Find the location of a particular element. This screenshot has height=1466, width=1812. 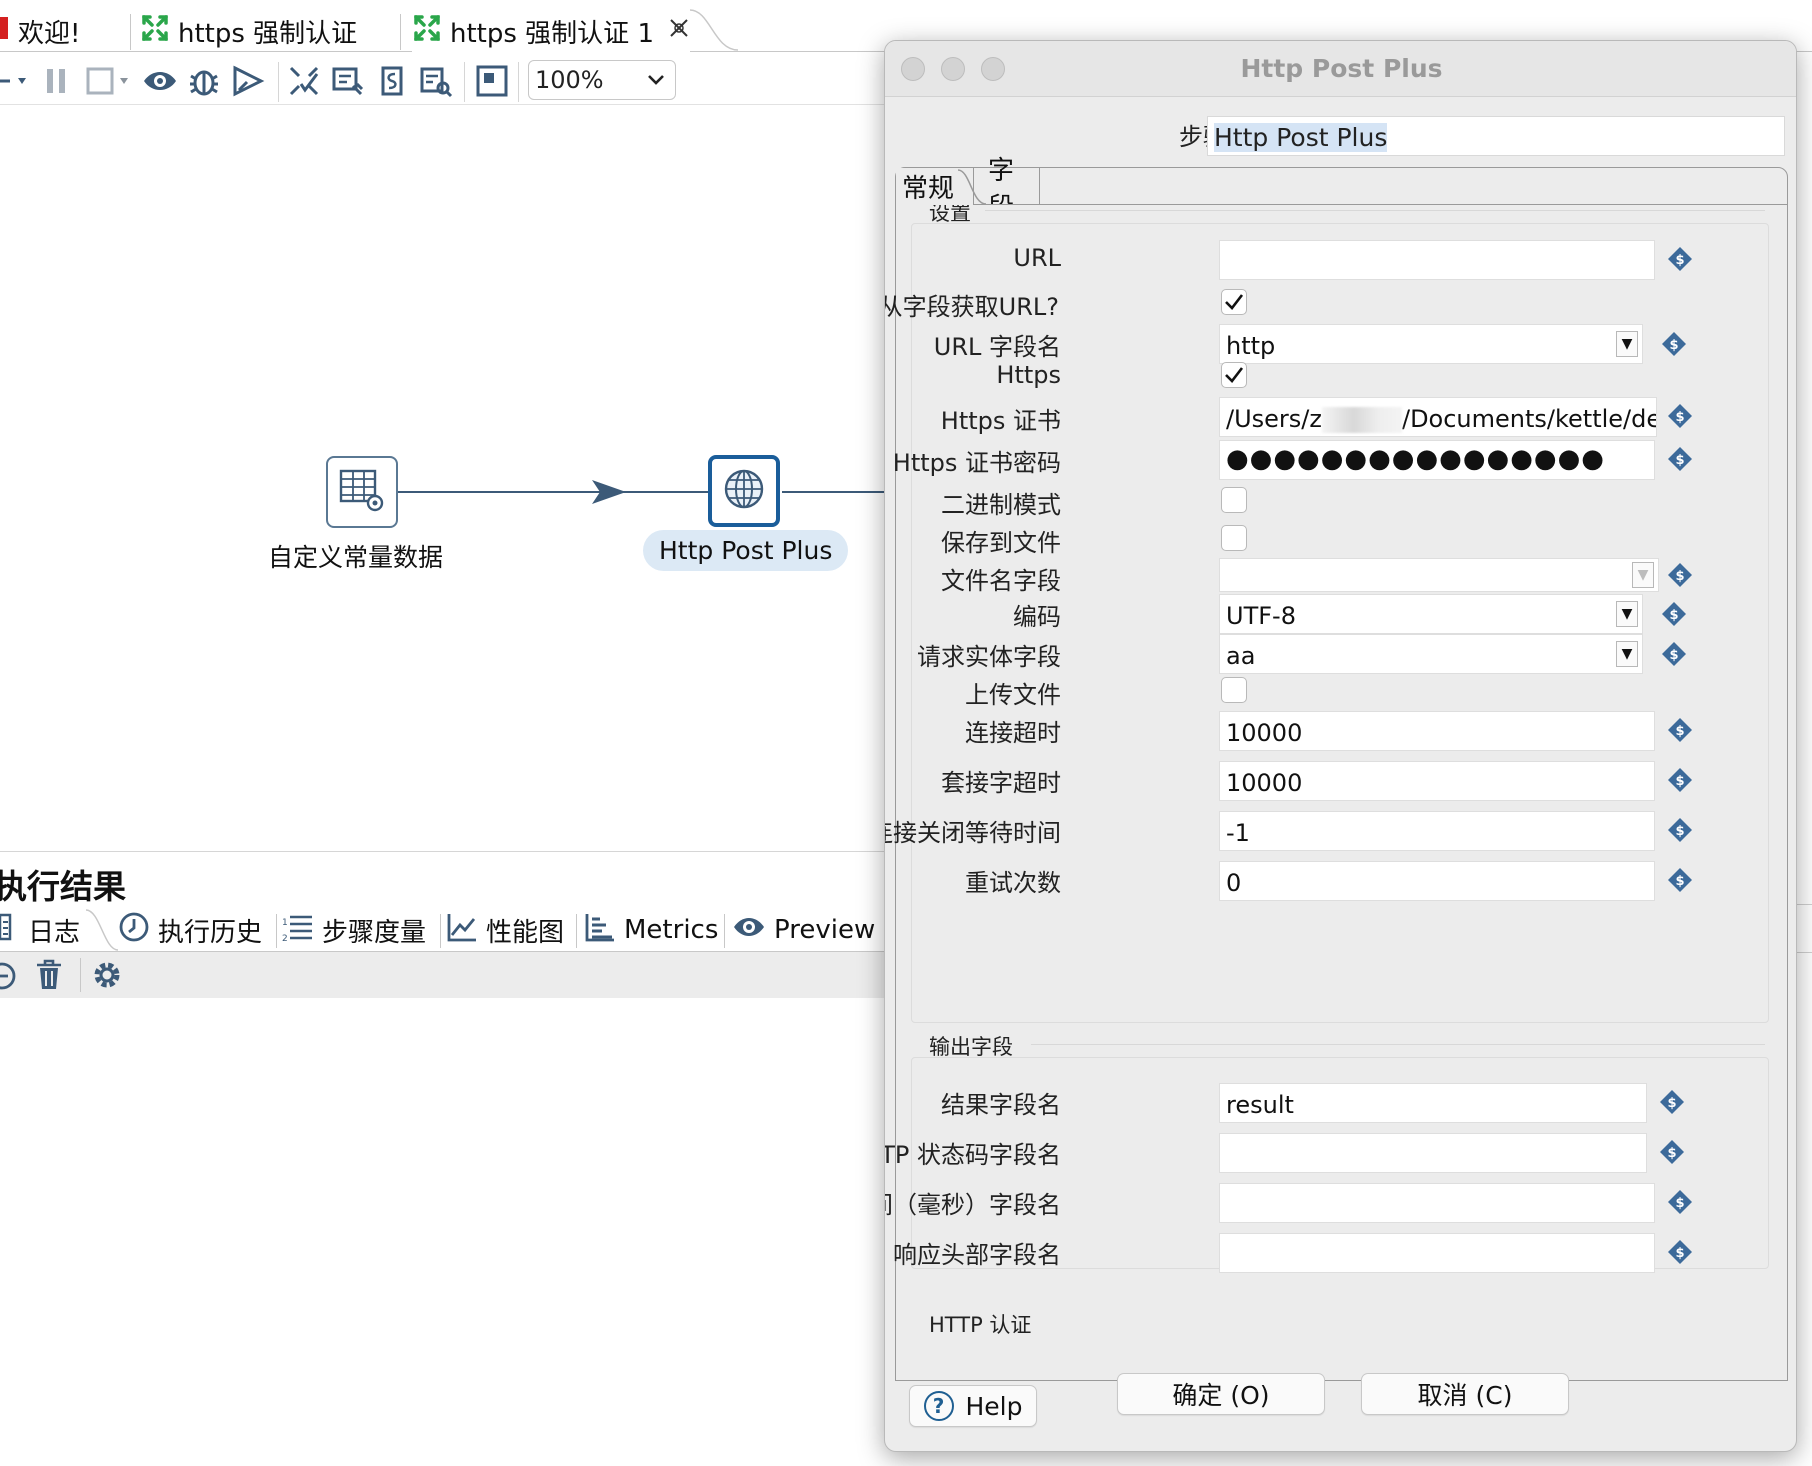

cancel-button: 取消 (C) is located at coordinates (1465, 1394).